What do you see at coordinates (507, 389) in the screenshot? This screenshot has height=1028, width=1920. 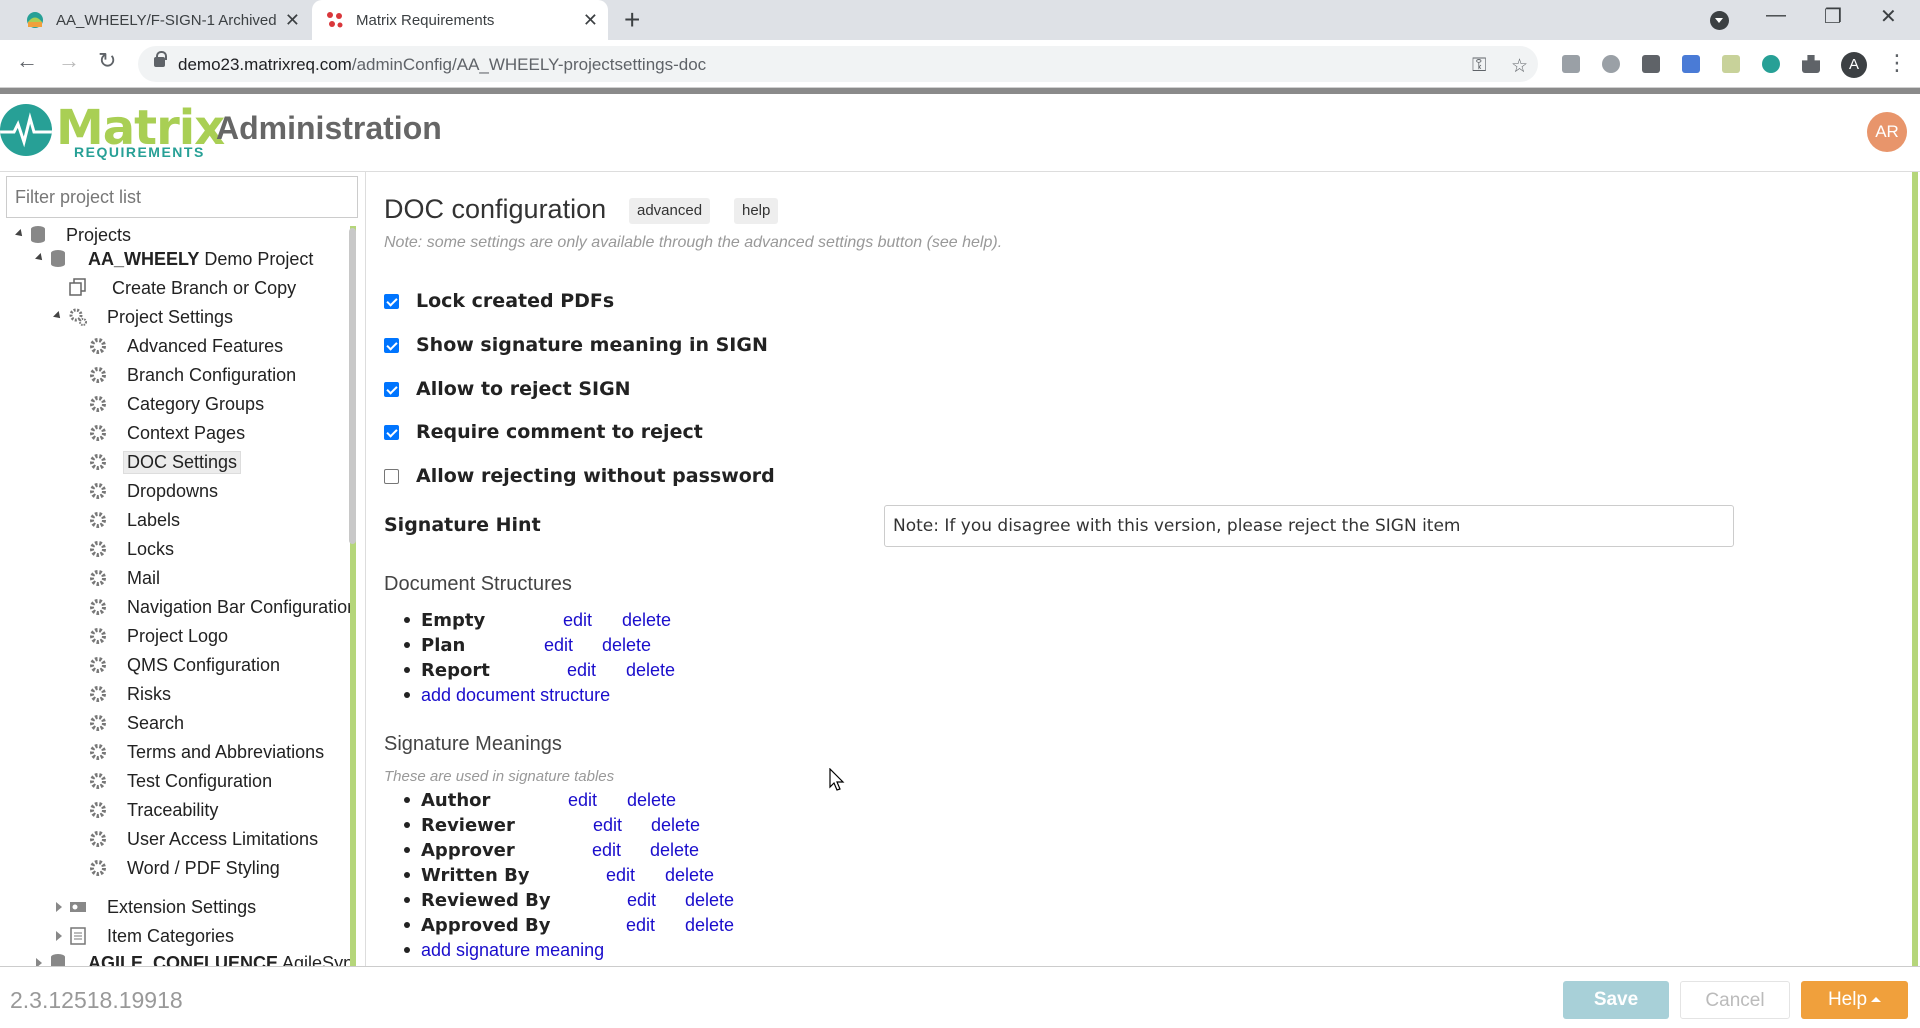 I see `checkbox-row-allow-to-reject-sign: Allow to reject SIGN` at bounding box center [507, 389].